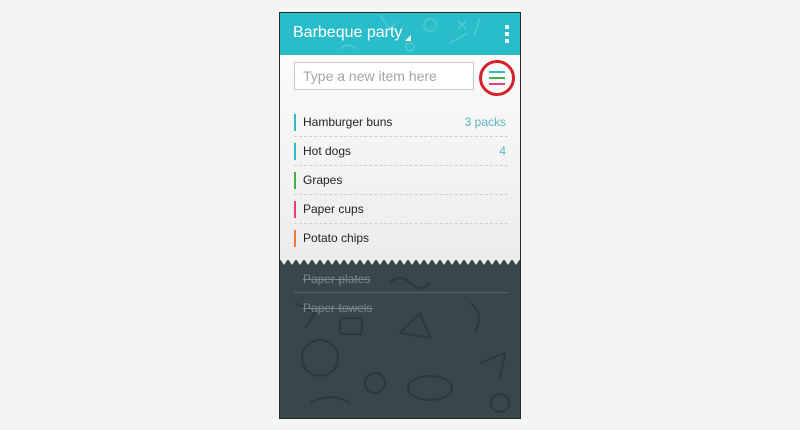  I want to click on list-item: Potato chips, so click(401, 238).